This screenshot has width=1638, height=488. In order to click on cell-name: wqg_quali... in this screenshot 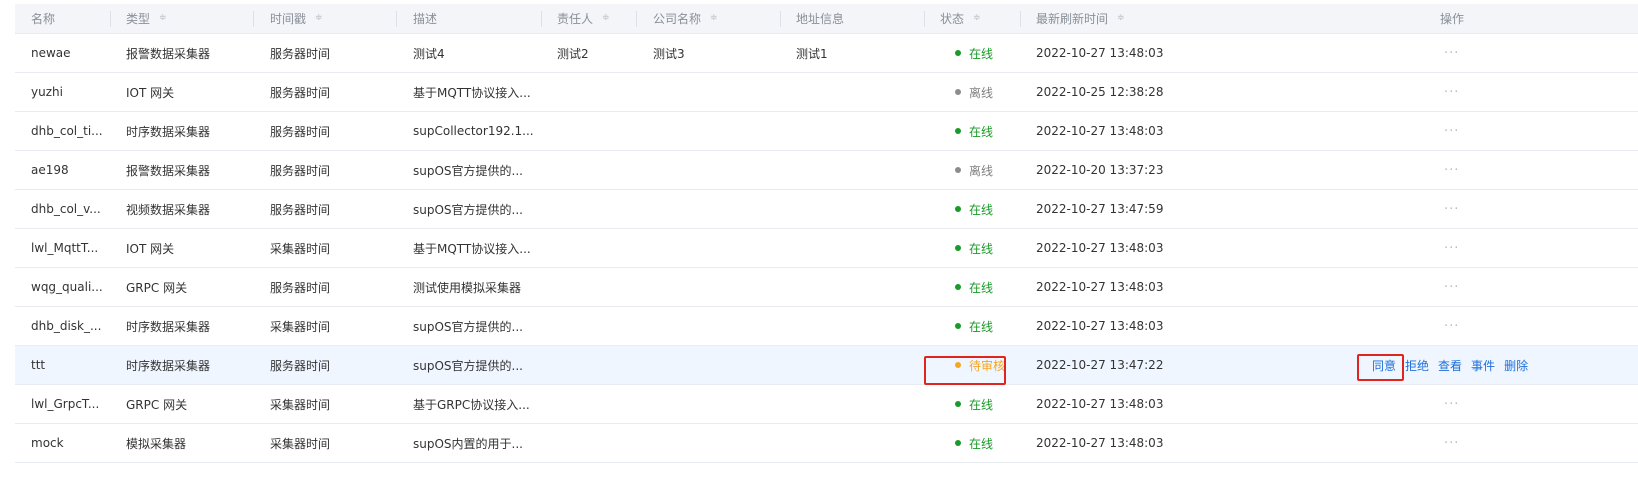, I will do `click(67, 287)`.